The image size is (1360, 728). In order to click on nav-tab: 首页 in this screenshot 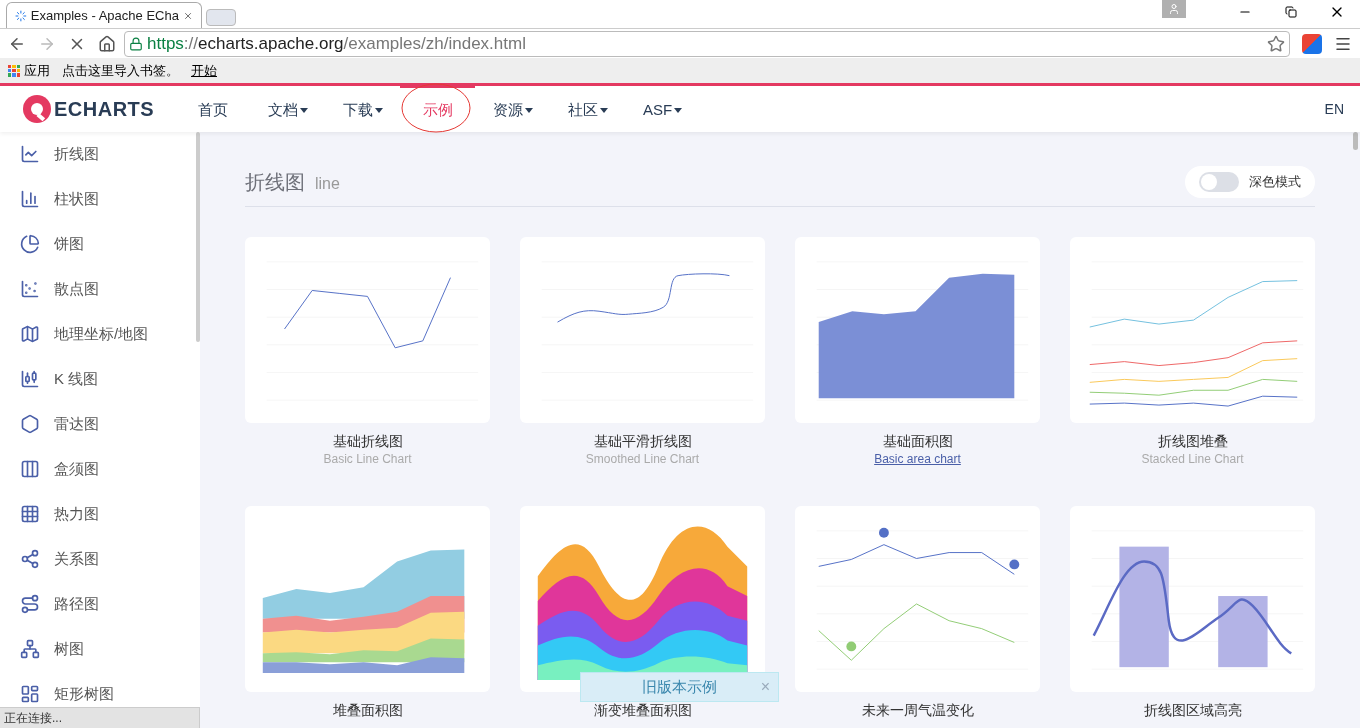, I will do `click(212, 109)`.